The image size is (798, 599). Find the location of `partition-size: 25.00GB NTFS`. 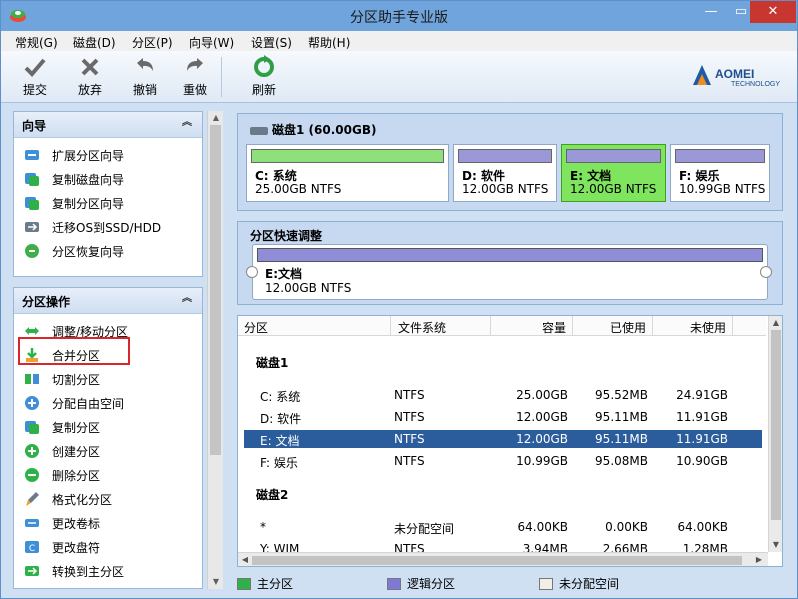

partition-size: 25.00GB NTFS is located at coordinates (298, 189).